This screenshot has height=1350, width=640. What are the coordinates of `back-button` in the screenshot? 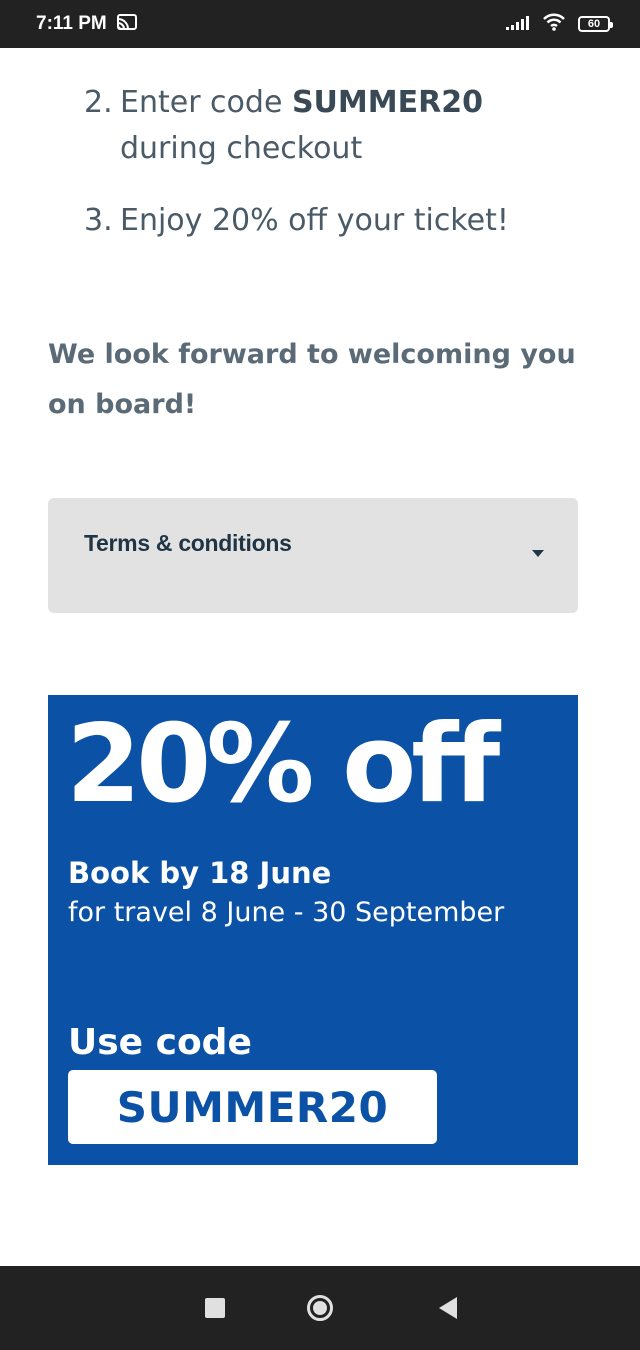 It's located at (448, 1308).